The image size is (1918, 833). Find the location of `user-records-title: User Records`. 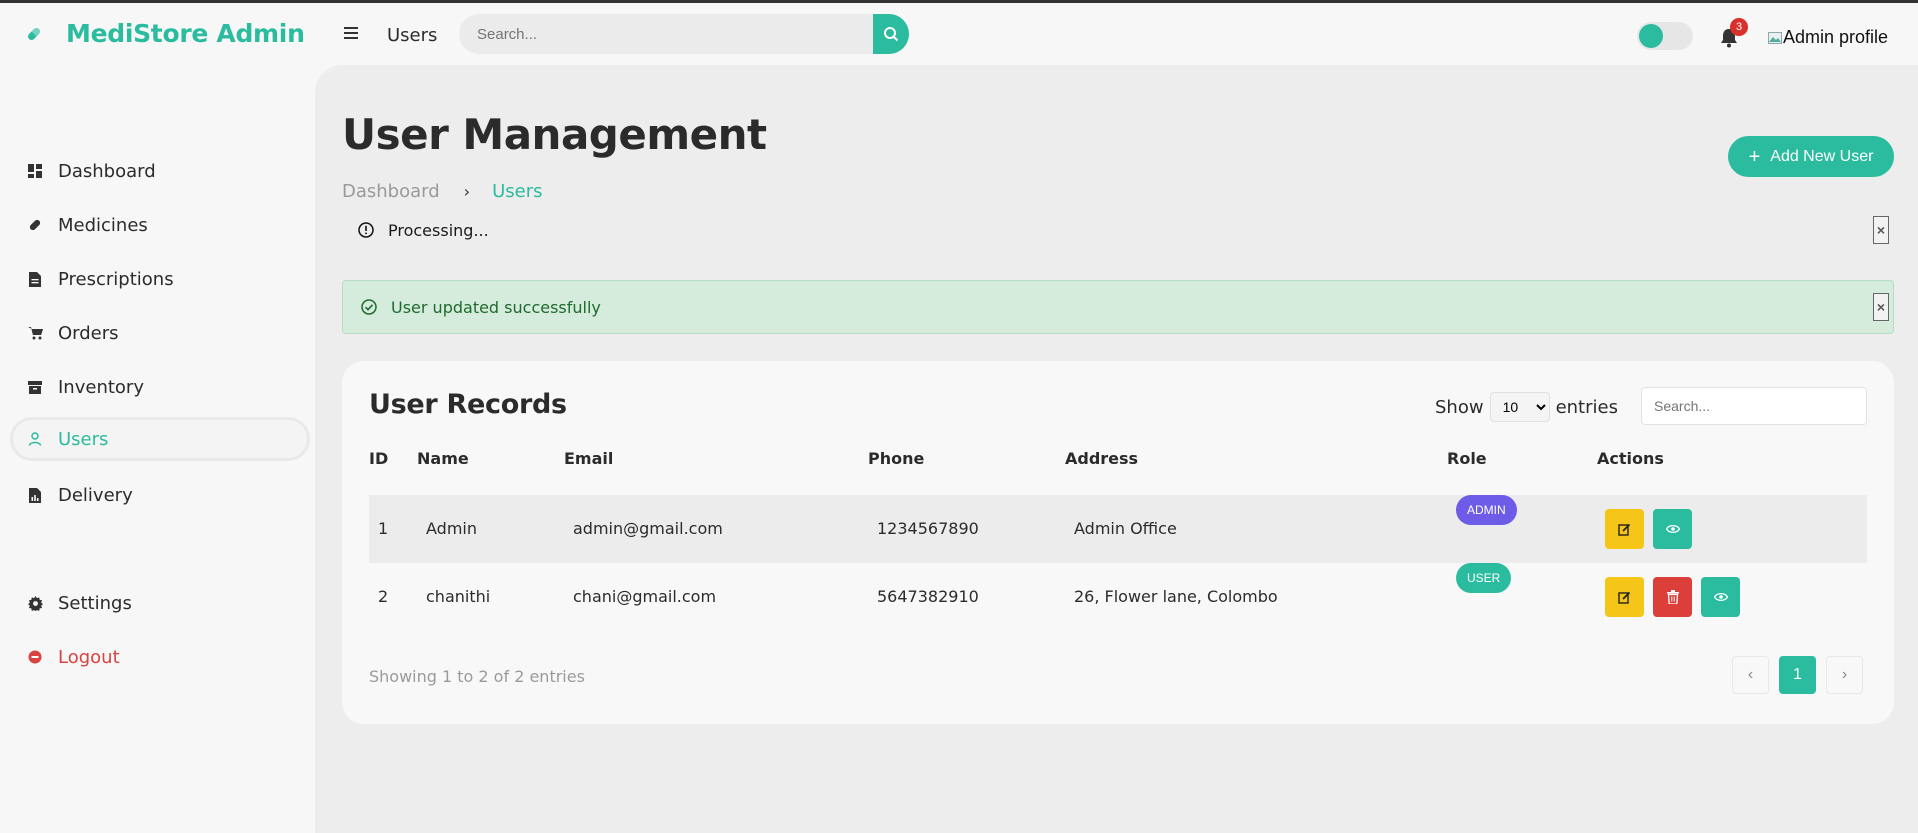

user-records-title: User Records is located at coordinates (468, 404).